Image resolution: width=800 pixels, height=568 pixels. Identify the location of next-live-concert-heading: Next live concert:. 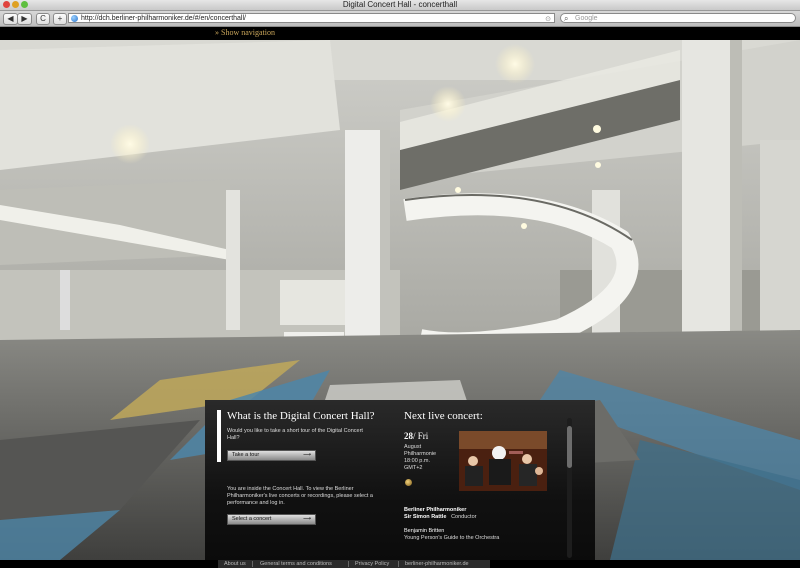
(443, 416).